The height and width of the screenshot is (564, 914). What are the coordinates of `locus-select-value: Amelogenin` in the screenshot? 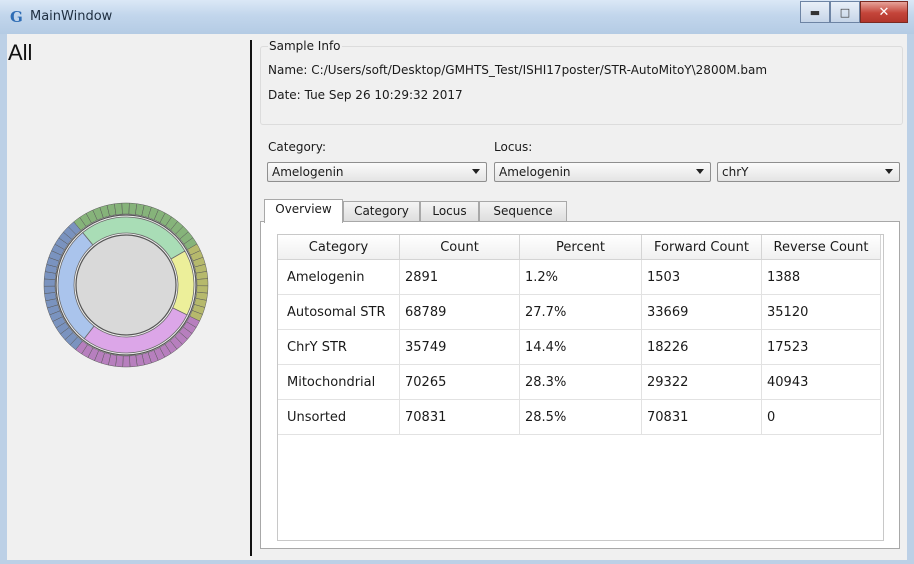 It's located at (535, 172).